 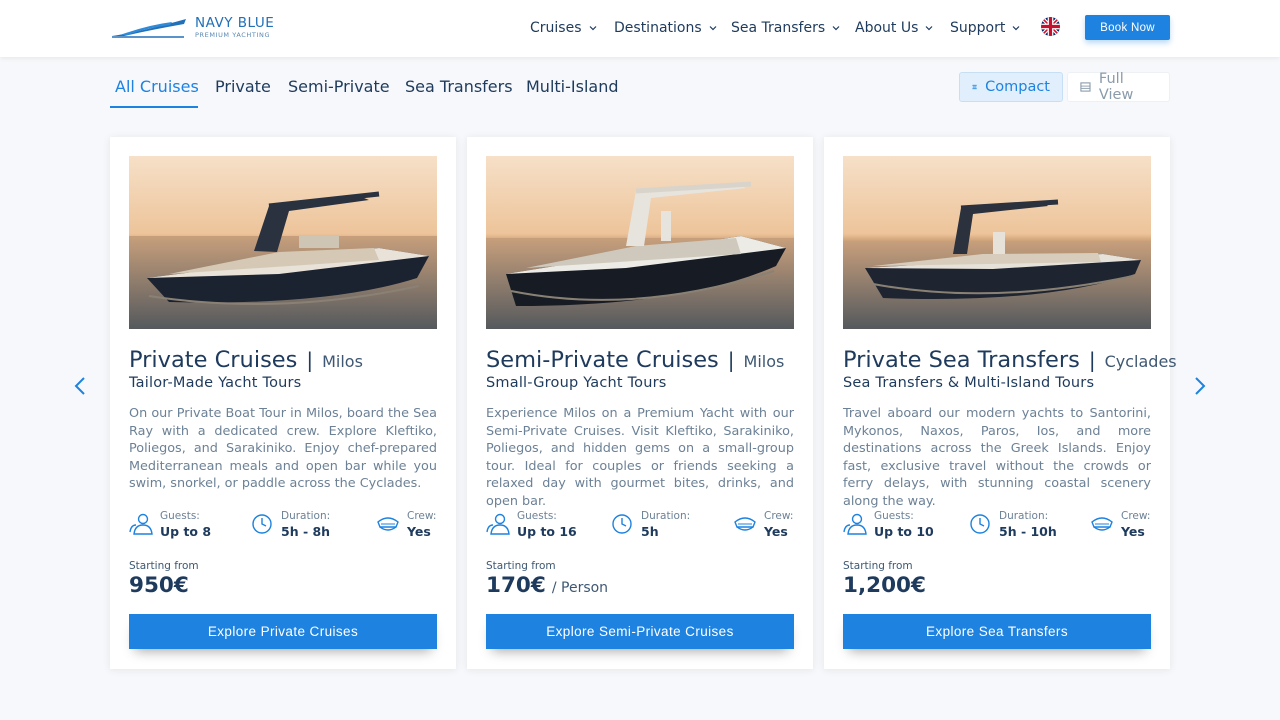 What do you see at coordinates (1140, 361) in the screenshot?
I see `card-location: Cyclades` at bounding box center [1140, 361].